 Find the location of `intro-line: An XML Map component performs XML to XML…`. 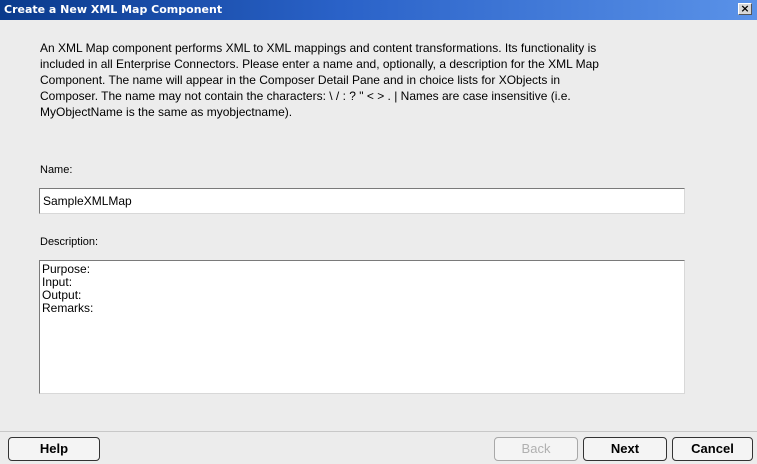

intro-line: An XML Map component performs XML to XML… is located at coordinates (318, 48).